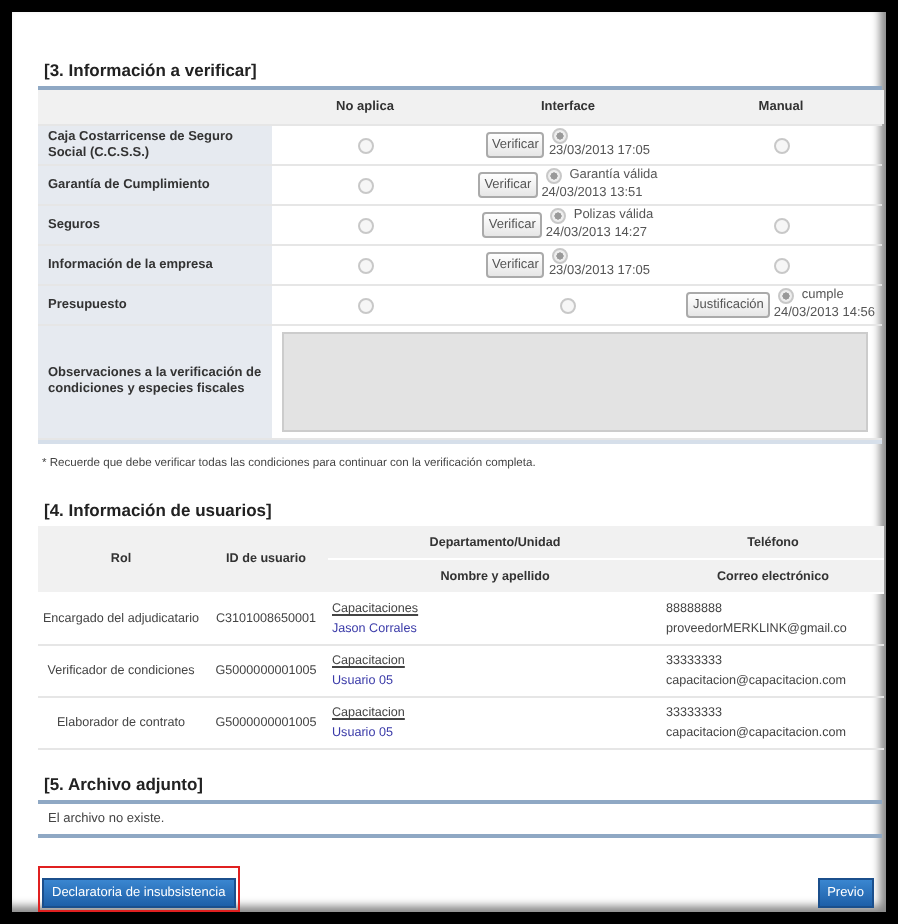 The image size is (898, 924). I want to click on section-title: [4. Información de usuarios], so click(158, 512).